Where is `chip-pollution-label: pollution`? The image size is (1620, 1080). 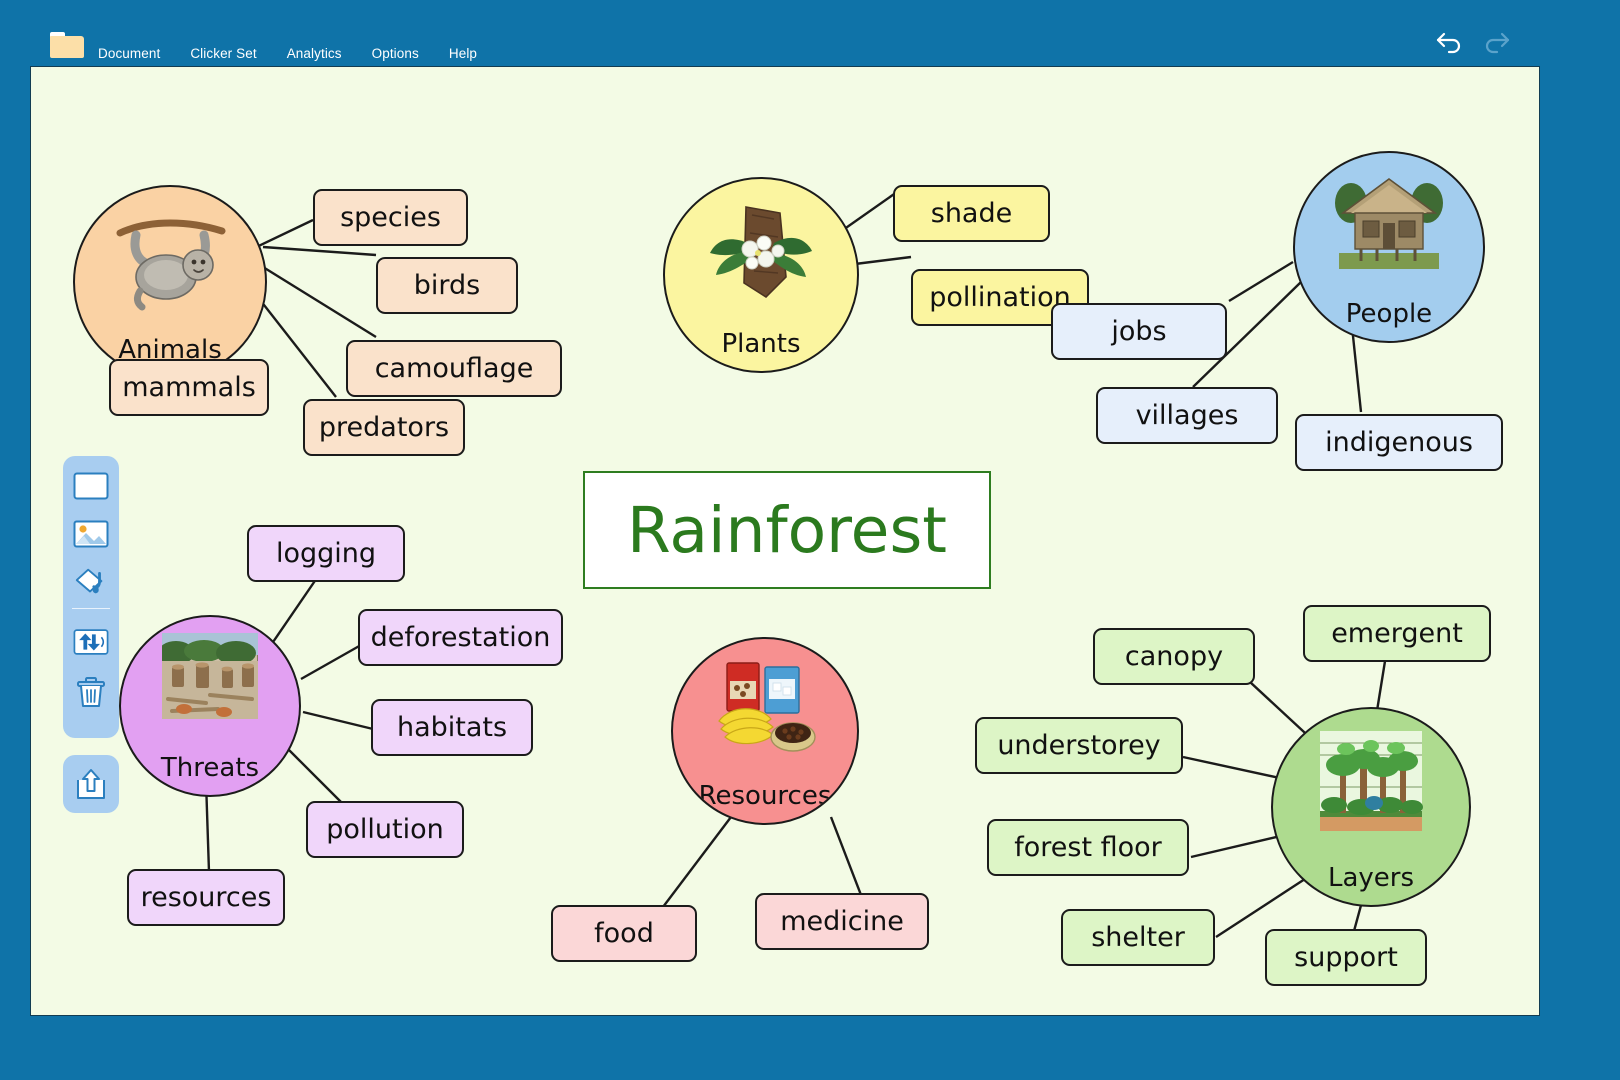 chip-pollution-label: pollution is located at coordinates (385, 829).